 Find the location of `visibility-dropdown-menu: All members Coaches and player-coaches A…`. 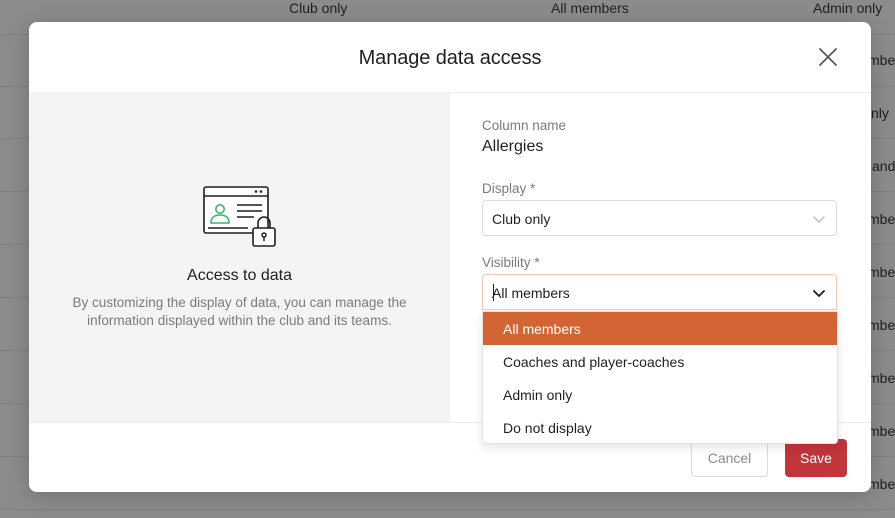

visibility-dropdown-menu: All members Coaches and player-coaches A… is located at coordinates (660, 377).